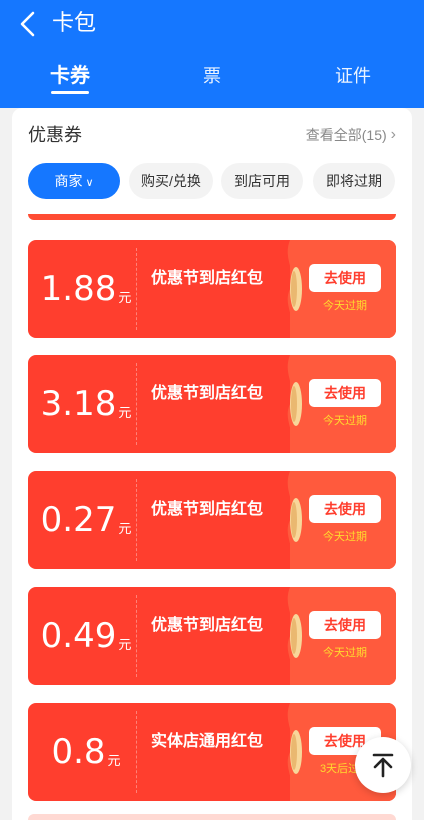  What do you see at coordinates (78, 289) in the screenshot?
I see `amount-value: 1.88` at bounding box center [78, 289].